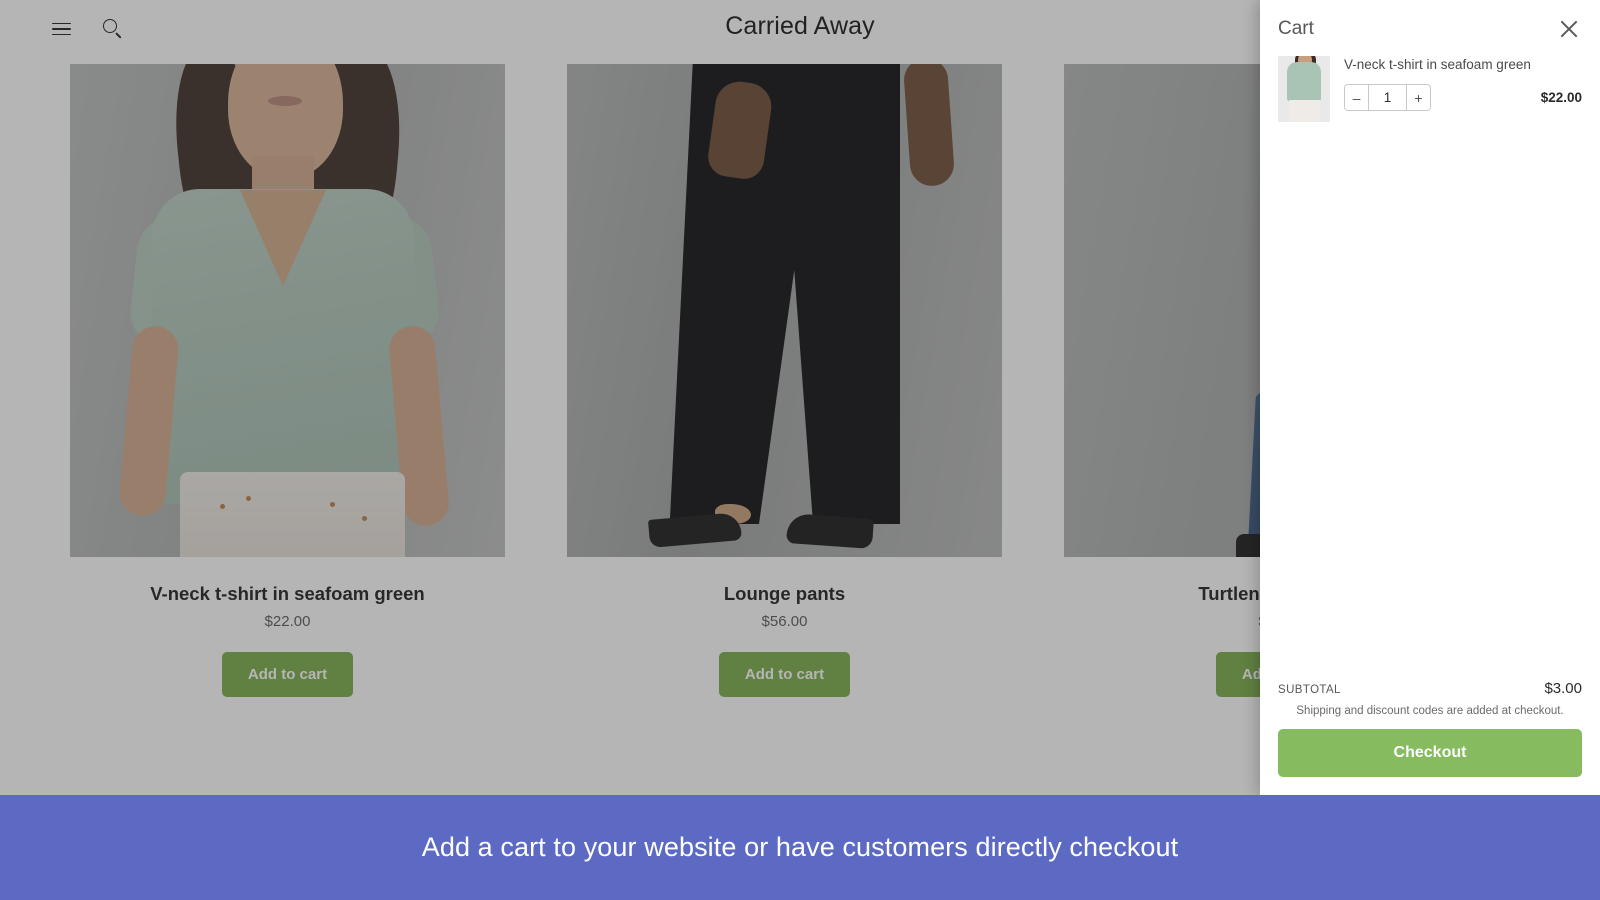 This screenshot has width=1600, height=900. I want to click on product-price: $56.00, so click(784, 621).